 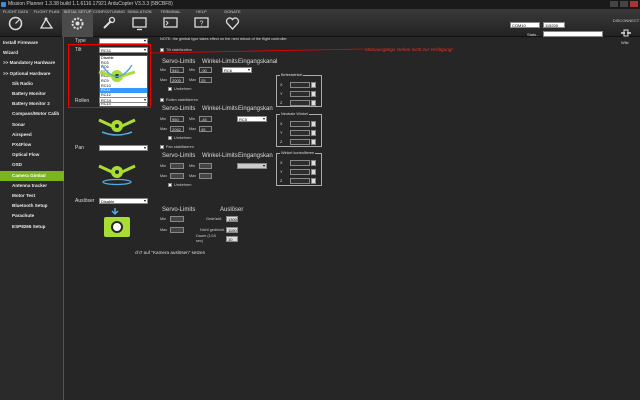 What do you see at coordinates (117, 73) in the screenshot?
I see `tilt-gimbal-icon` at bounding box center [117, 73].